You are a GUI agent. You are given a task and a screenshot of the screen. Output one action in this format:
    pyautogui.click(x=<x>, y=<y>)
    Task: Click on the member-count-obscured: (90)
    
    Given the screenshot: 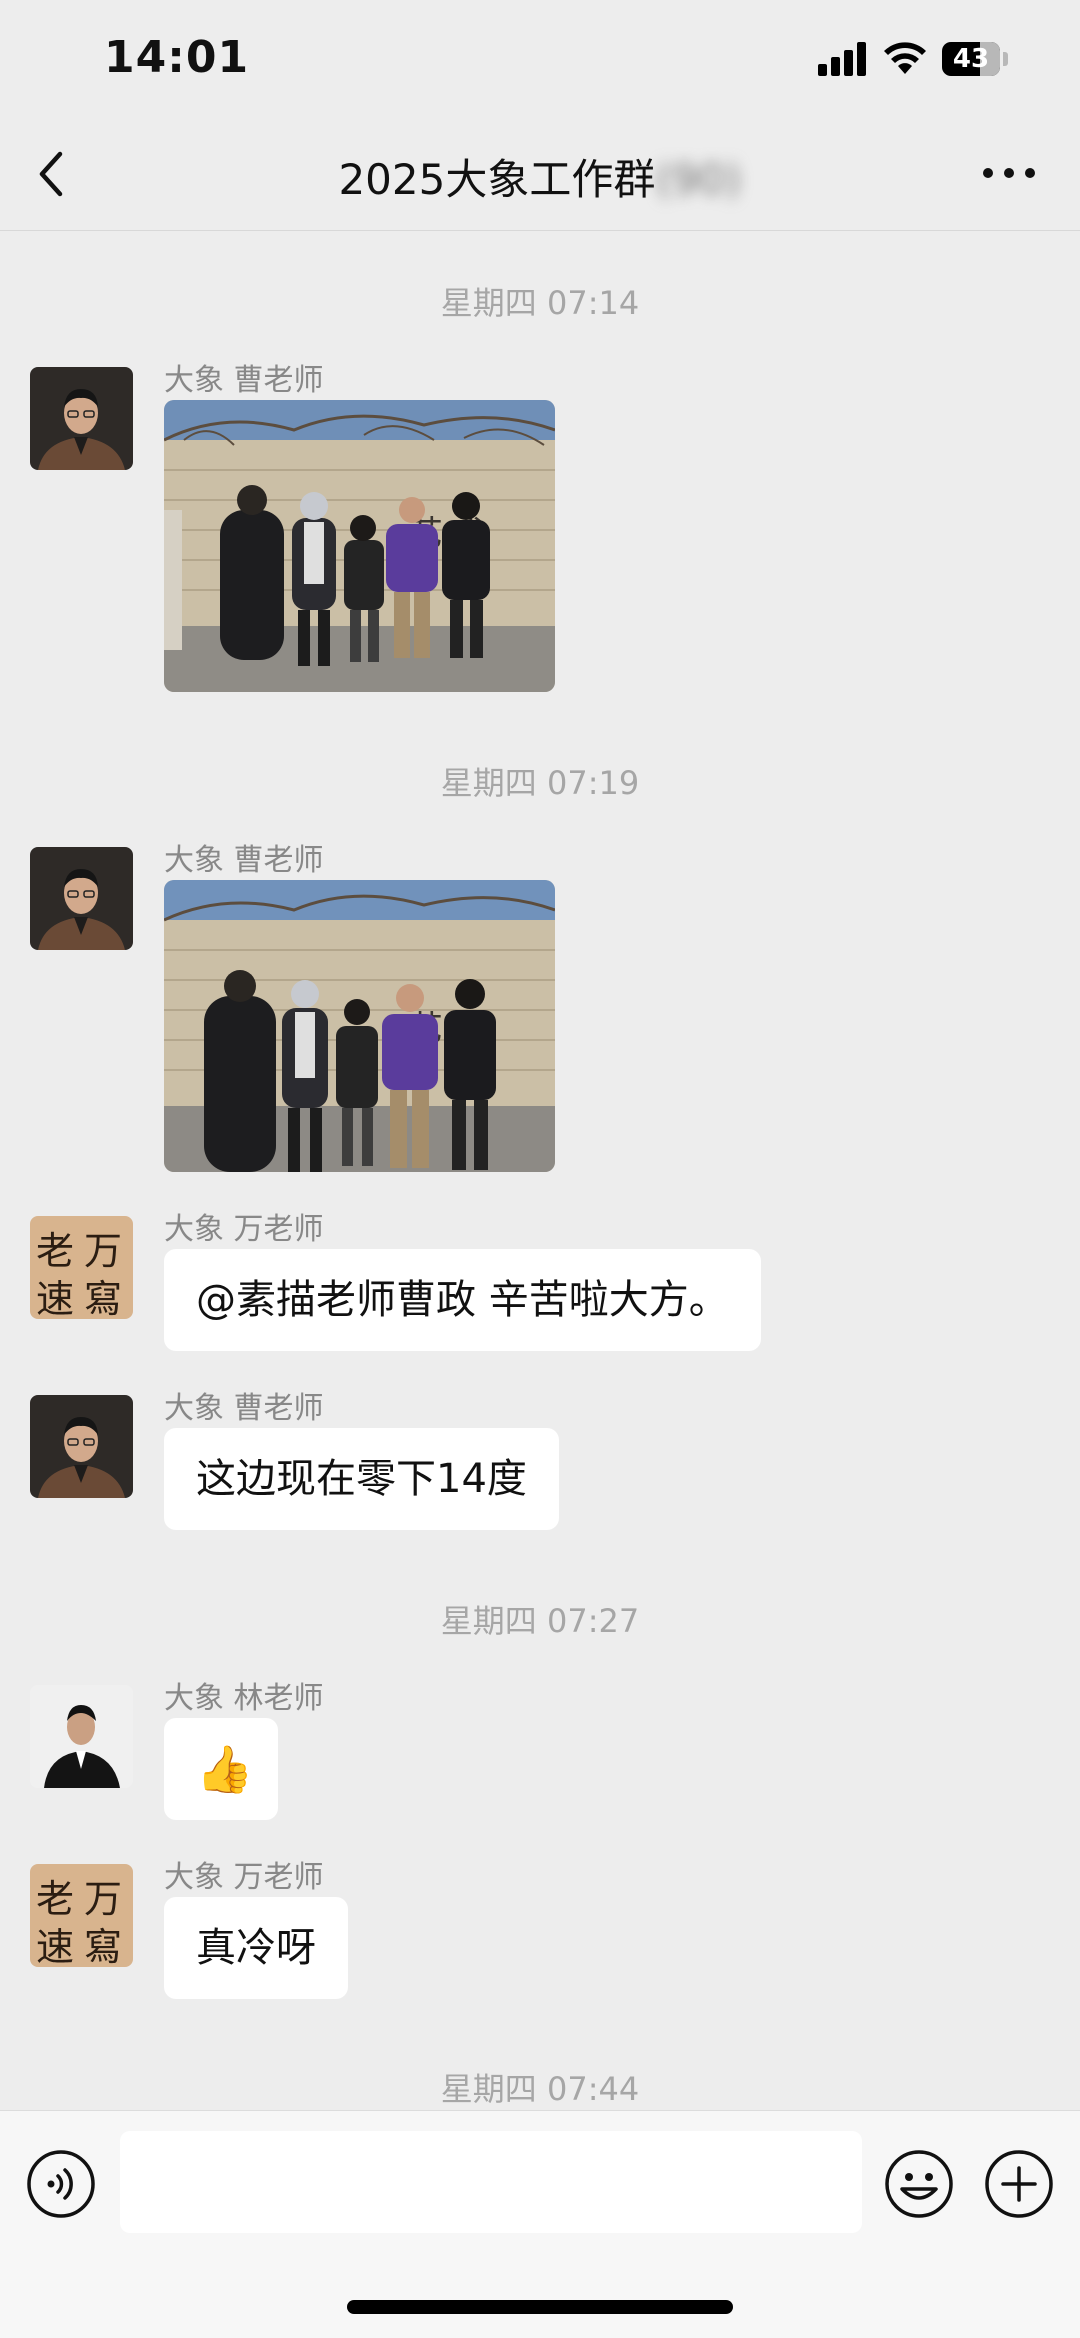 What is the action you would take?
    pyautogui.click(x=698, y=179)
    